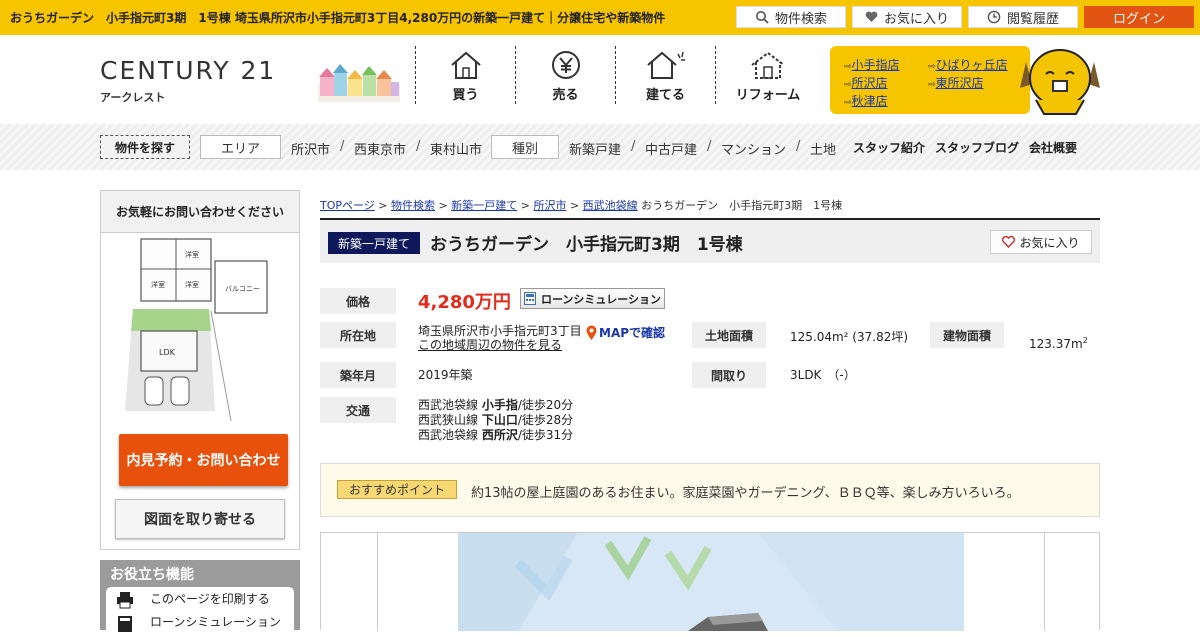 The width and height of the screenshot is (1200, 637). What do you see at coordinates (729, 375) in the screenshot?
I see `layout-label: 間取り` at bounding box center [729, 375].